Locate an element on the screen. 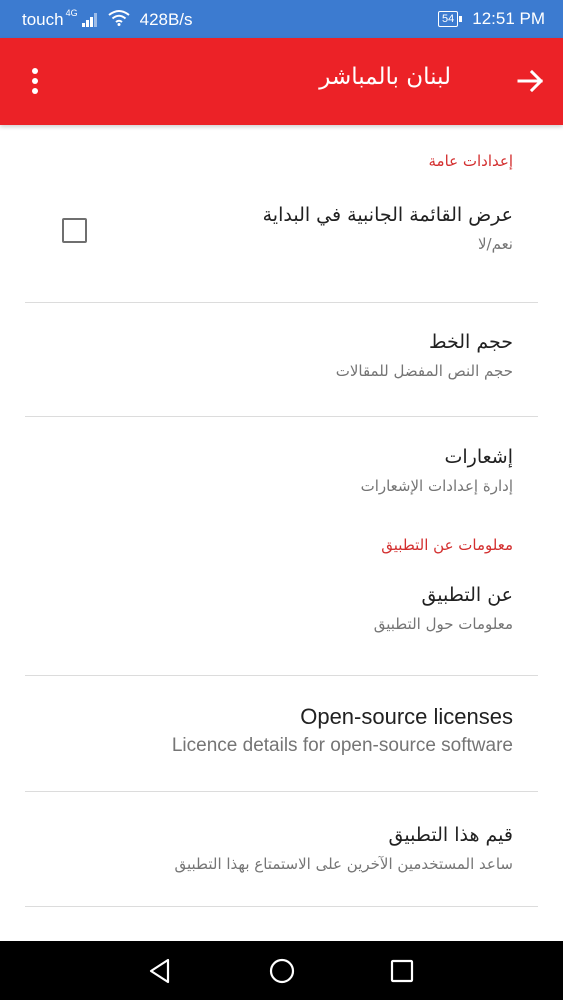 The height and width of the screenshot is (1000, 563). app-title: لبنان بالمباشر is located at coordinates (385, 77).